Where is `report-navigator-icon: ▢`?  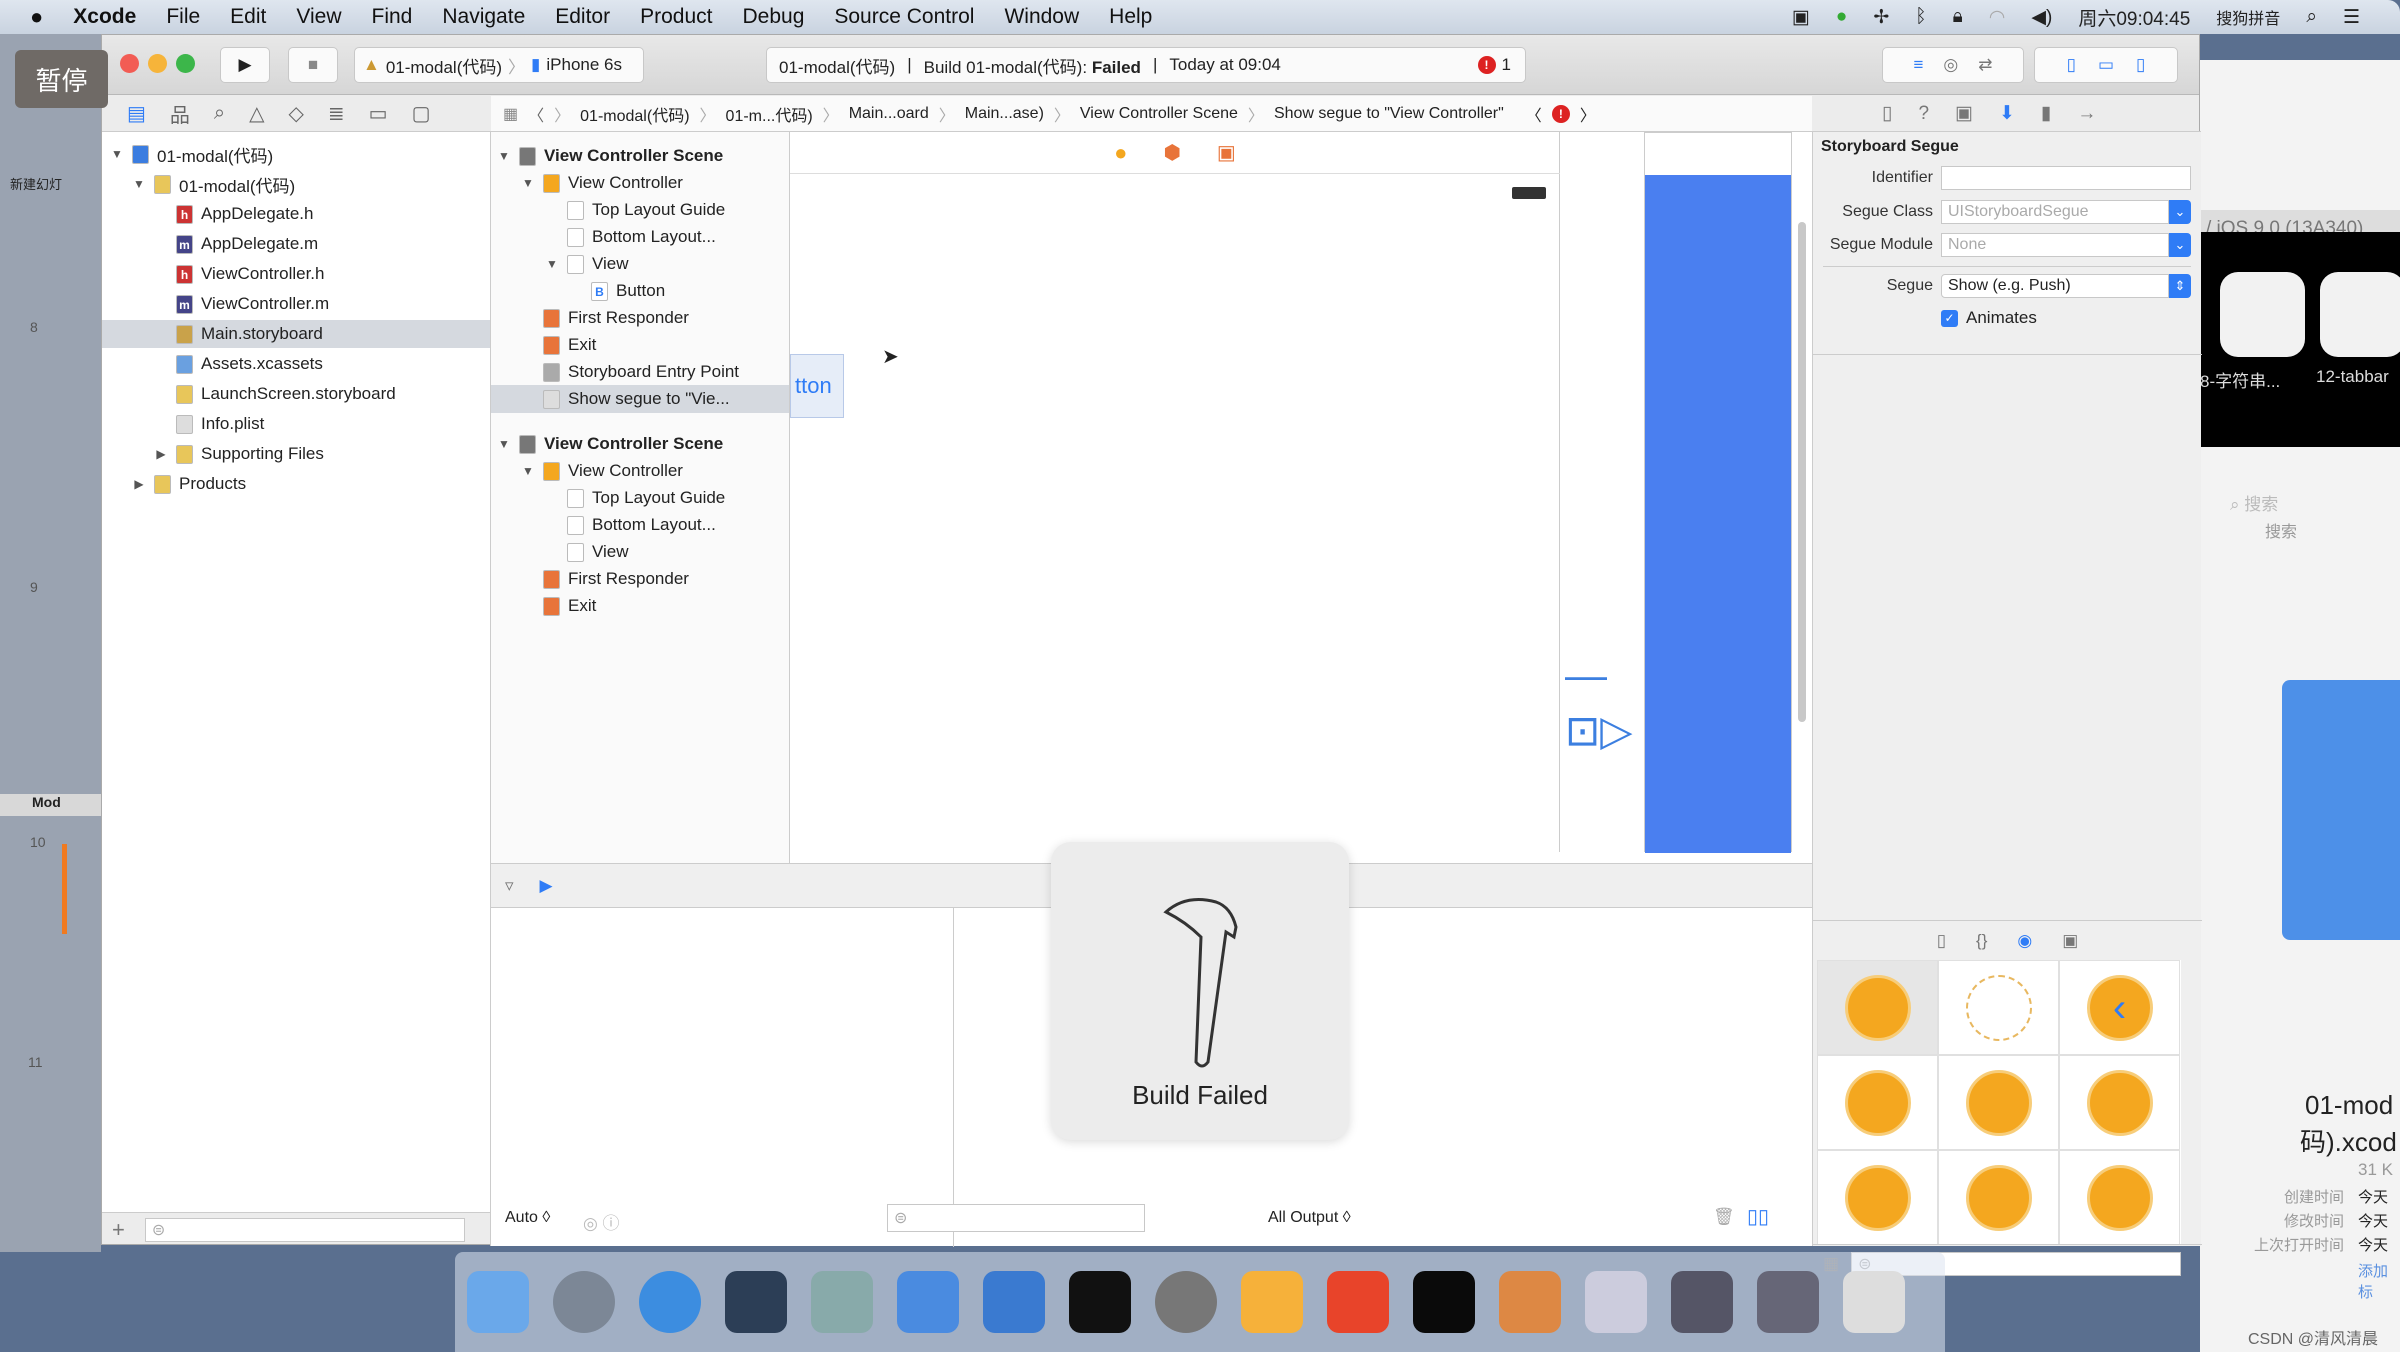 report-navigator-icon: ▢ is located at coordinates (421, 113).